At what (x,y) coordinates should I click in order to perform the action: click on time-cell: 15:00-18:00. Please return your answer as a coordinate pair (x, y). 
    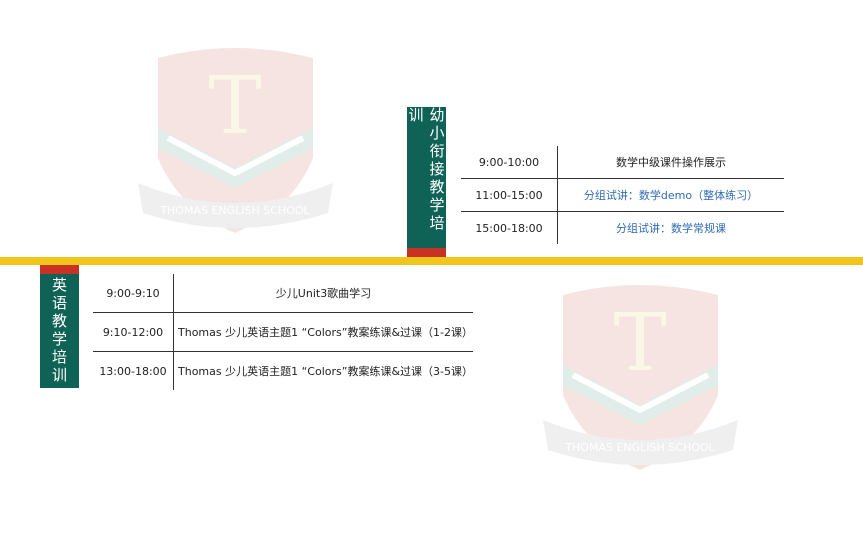
    Looking at the image, I should click on (509, 227).